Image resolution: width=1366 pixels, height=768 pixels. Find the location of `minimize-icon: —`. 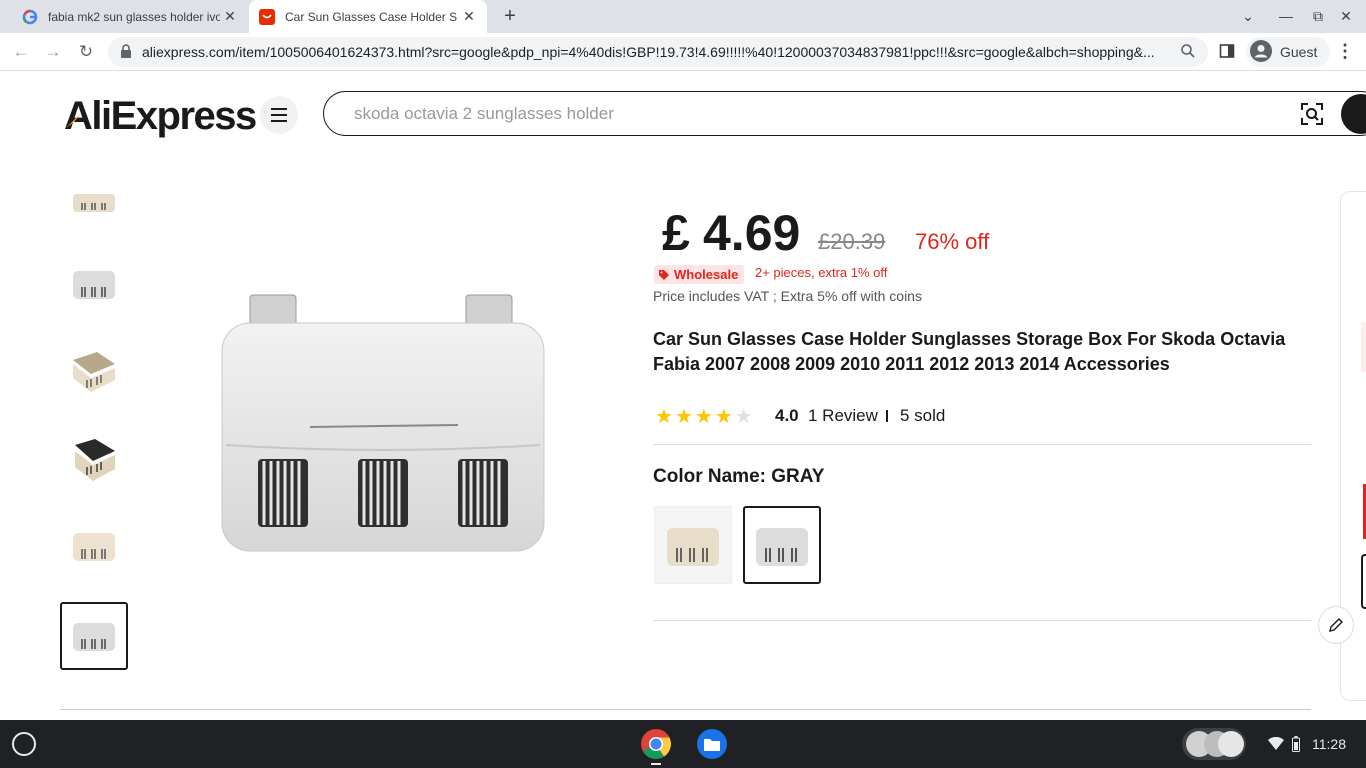

minimize-icon: — is located at coordinates (1286, 16).